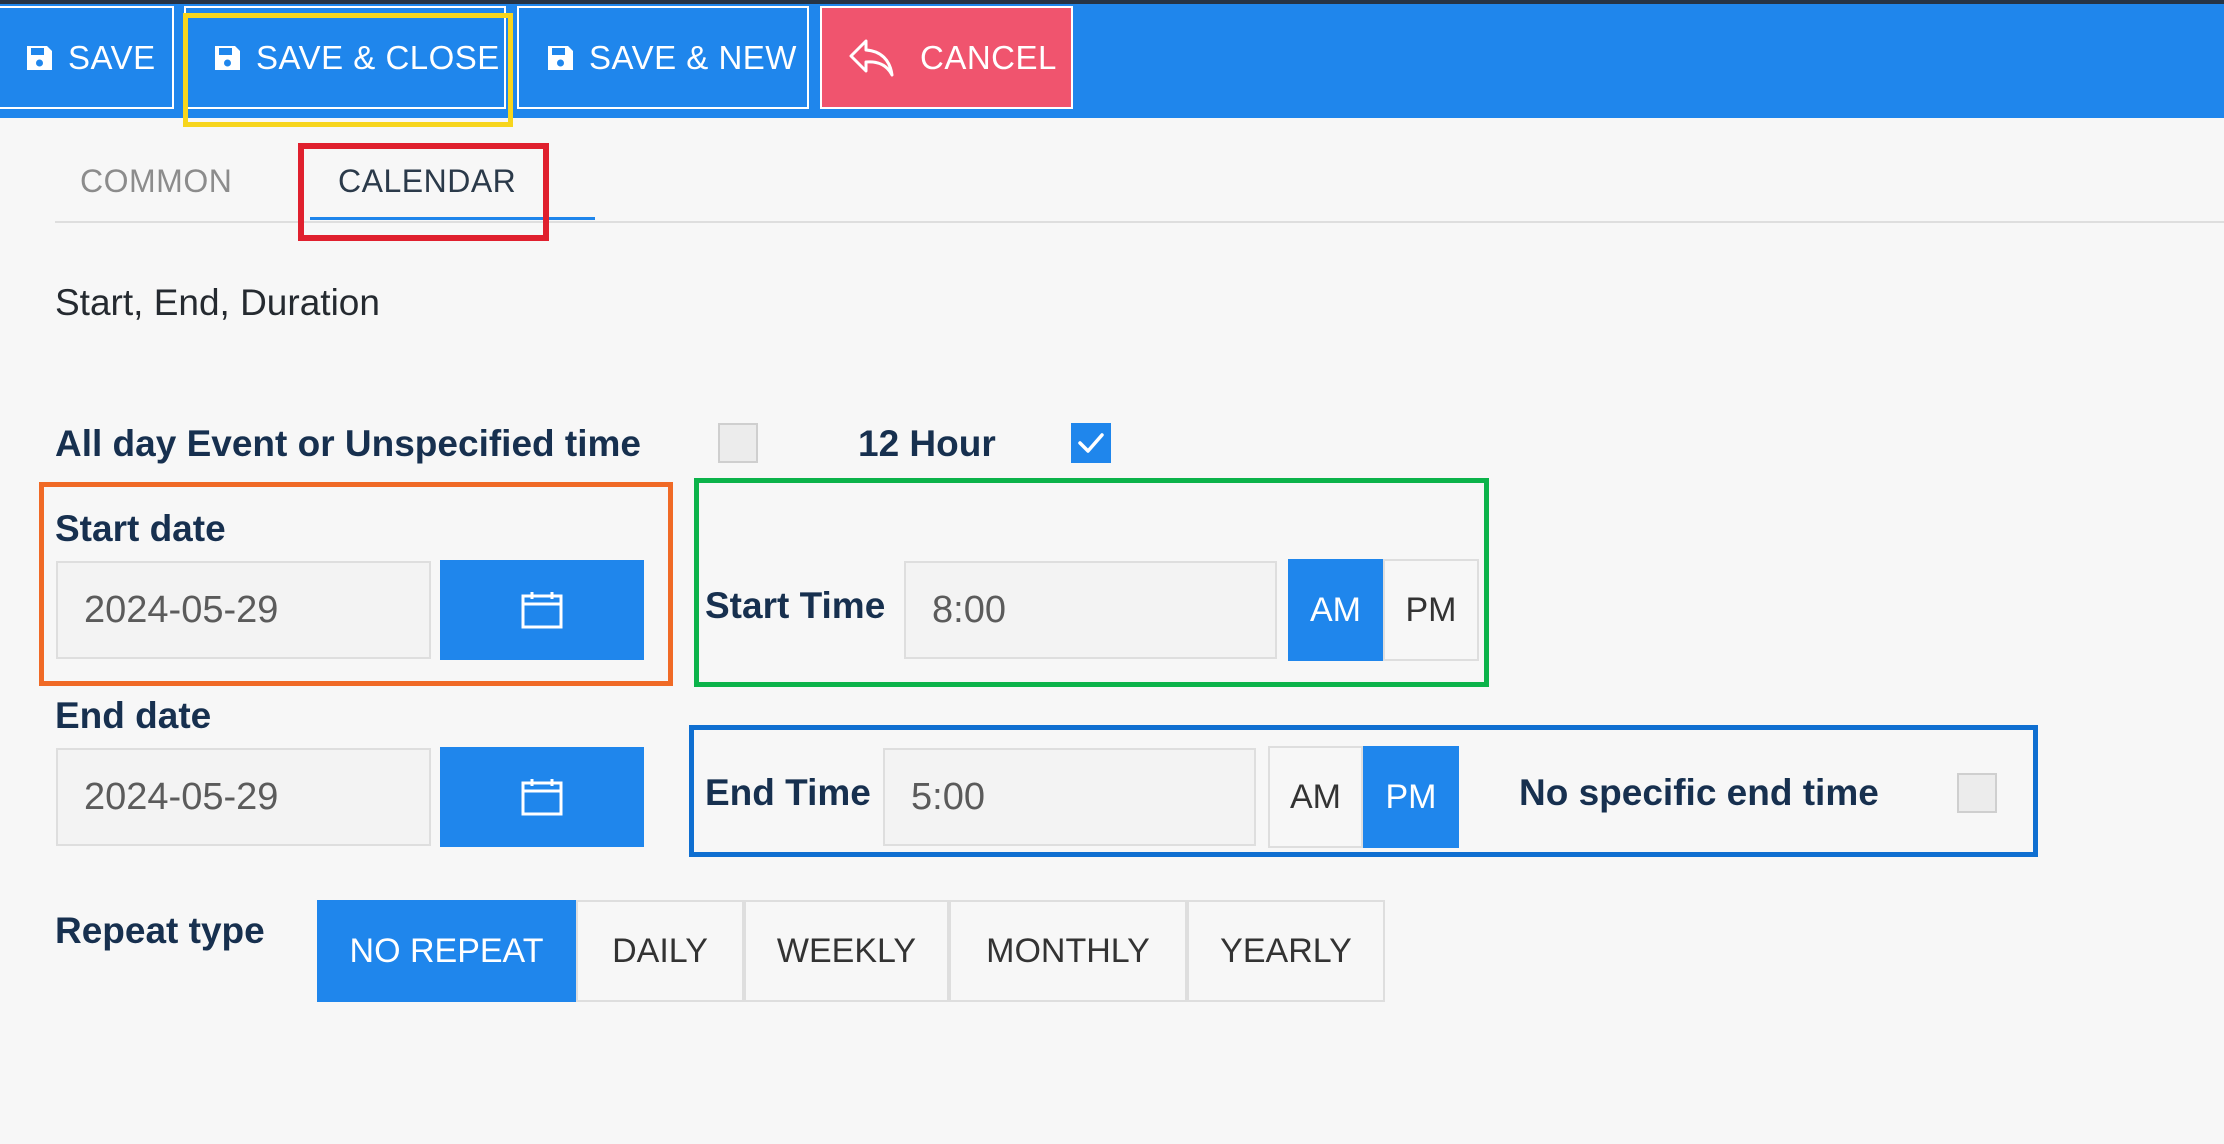 The width and height of the screenshot is (2224, 1144). I want to click on start-pm-toggle: PM, so click(1431, 610).